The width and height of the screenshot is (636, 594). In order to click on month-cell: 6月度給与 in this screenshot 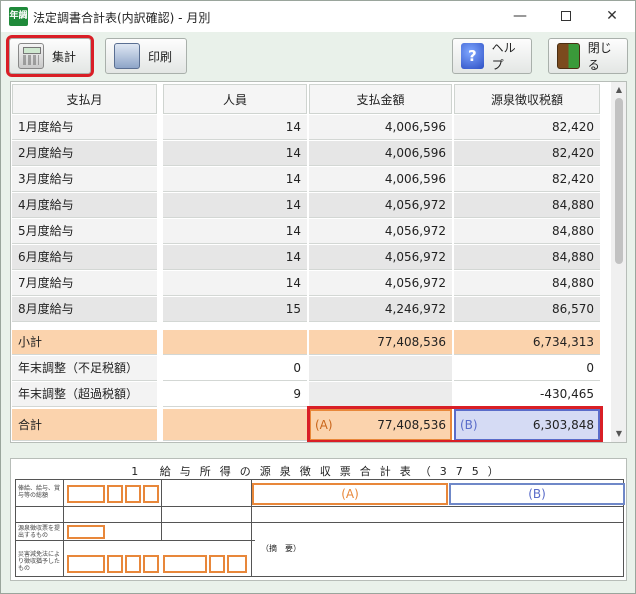, I will do `click(84, 257)`.